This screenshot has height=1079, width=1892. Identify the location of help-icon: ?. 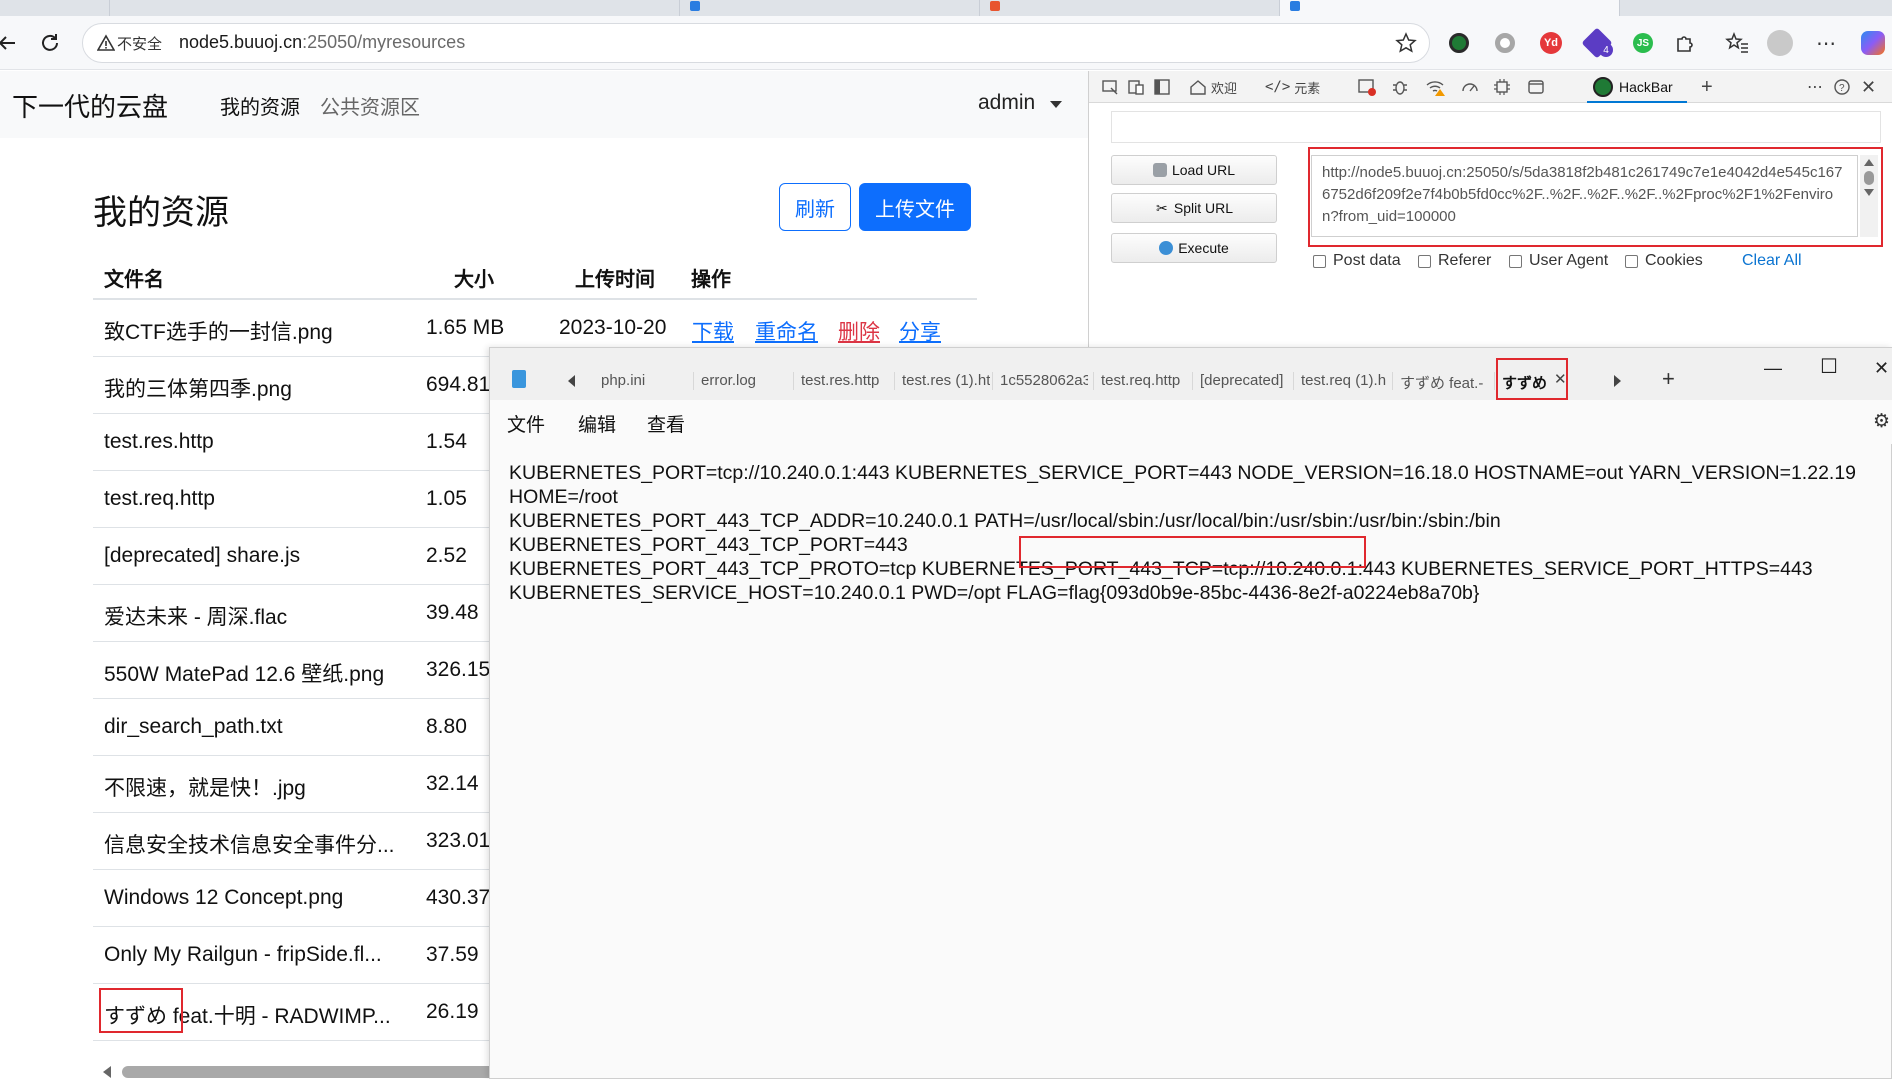
(1842, 87).